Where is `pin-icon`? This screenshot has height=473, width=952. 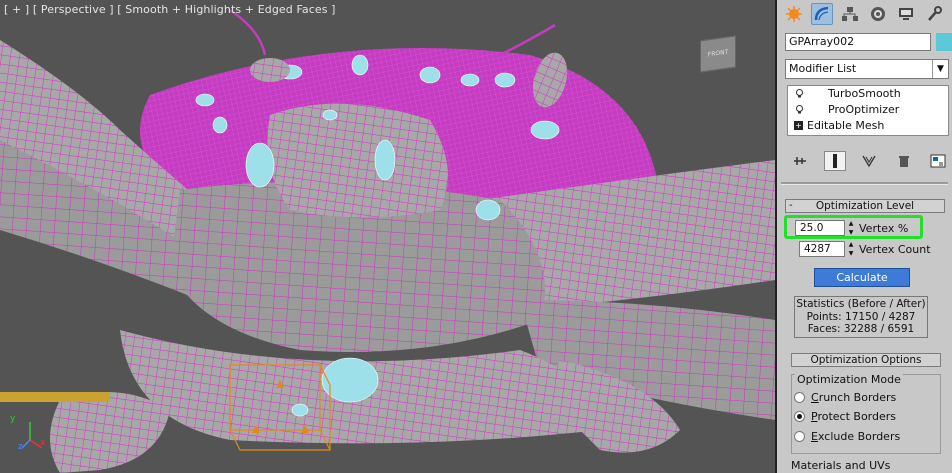
pin-icon is located at coordinates (800, 161).